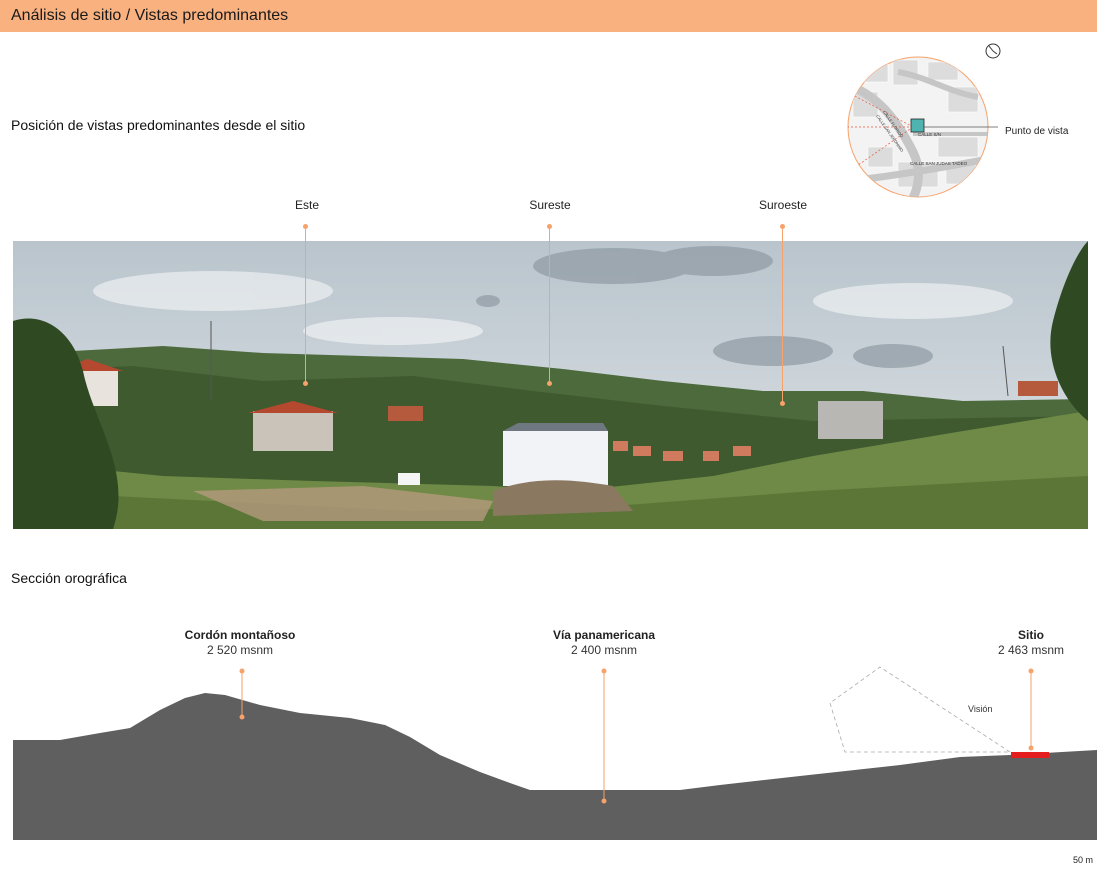  What do you see at coordinates (980, 709) in the screenshot?
I see `vision-label: Visión` at bounding box center [980, 709].